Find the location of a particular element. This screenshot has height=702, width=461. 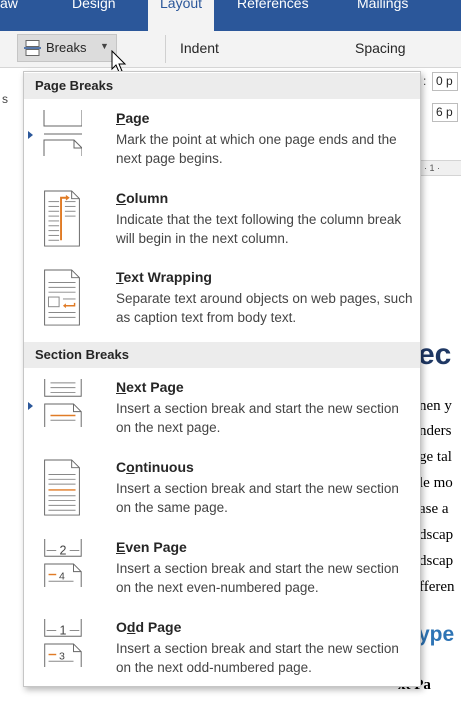

ribbon-separator is located at coordinates (165, 49).